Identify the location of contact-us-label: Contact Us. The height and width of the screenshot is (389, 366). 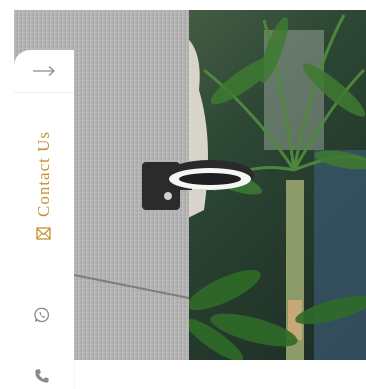
(43, 174).